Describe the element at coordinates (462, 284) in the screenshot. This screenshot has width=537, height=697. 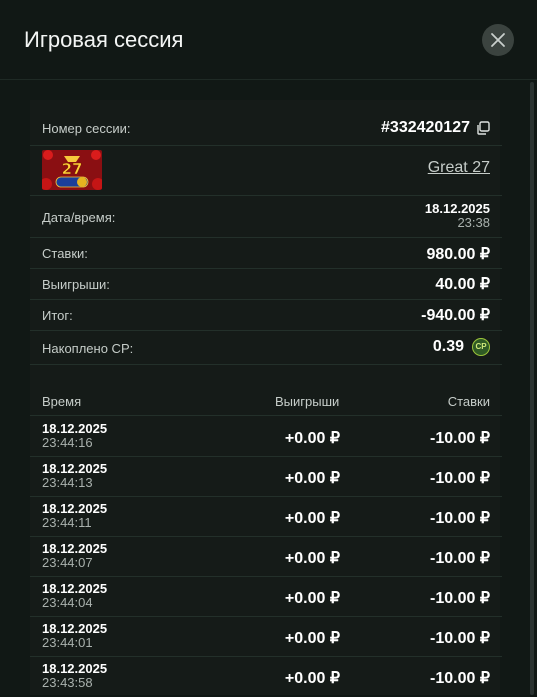
I see `wins-value: 40.00 ₽` at that location.